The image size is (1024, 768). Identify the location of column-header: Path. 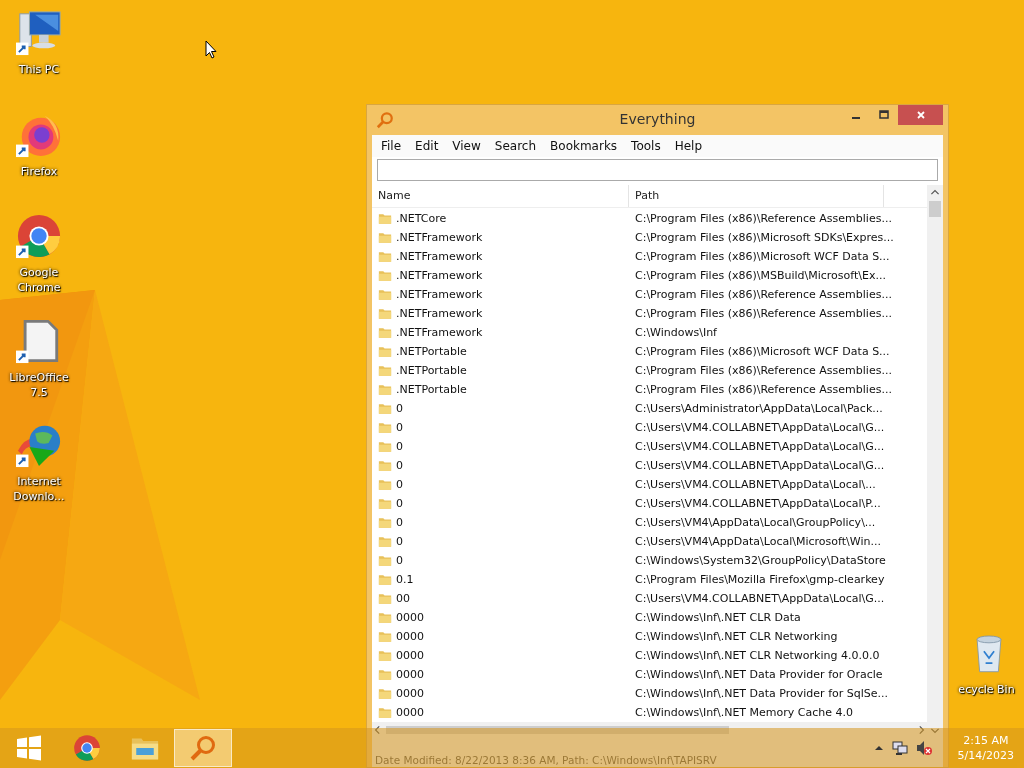
(756, 196).